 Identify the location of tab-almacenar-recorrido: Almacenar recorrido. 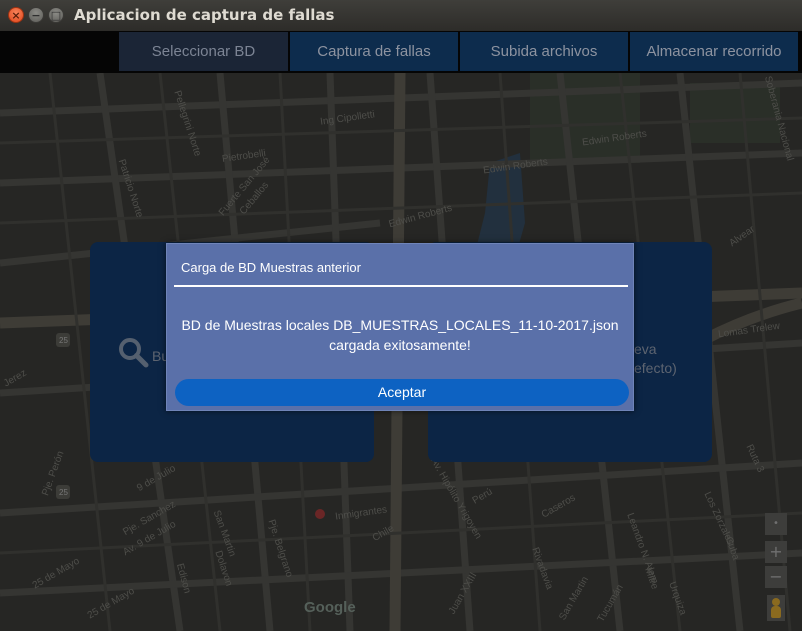
(714, 51).